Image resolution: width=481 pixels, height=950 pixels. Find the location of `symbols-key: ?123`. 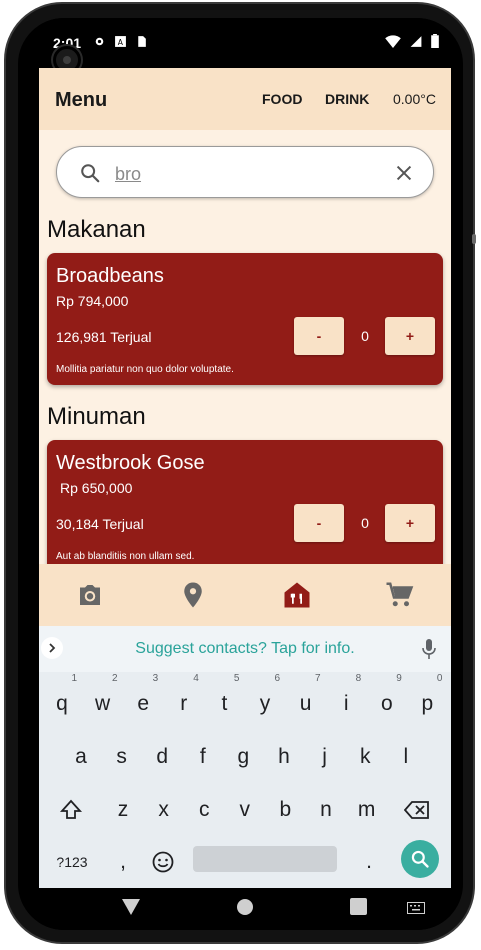

symbols-key: ?123 is located at coordinates (72, 862).